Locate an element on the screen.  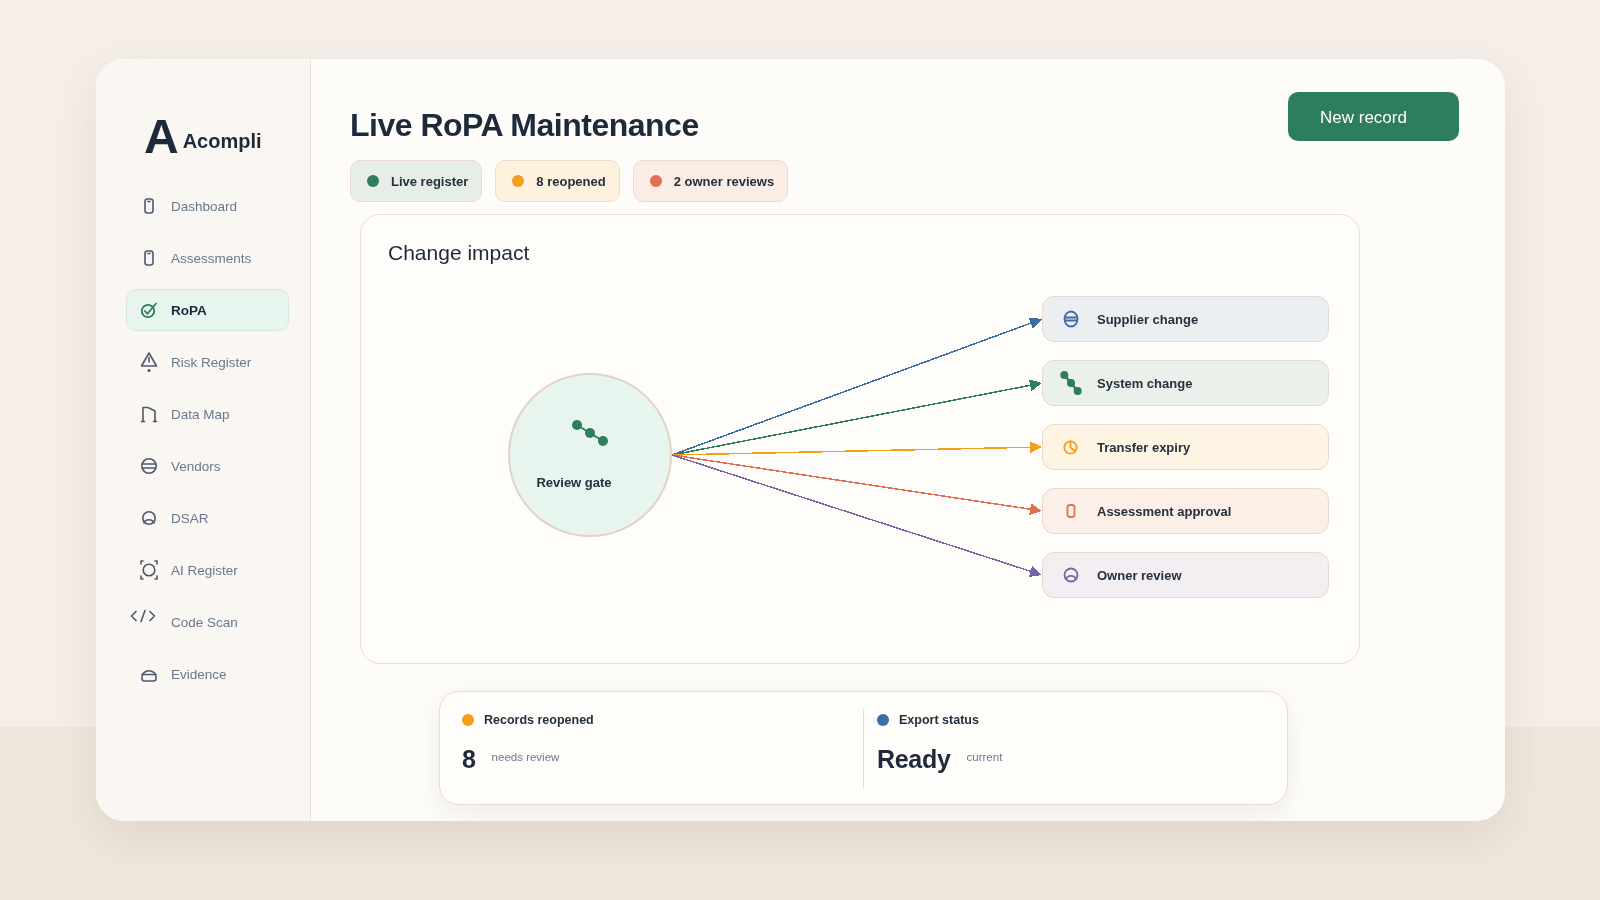
warning-icon is located at coordinates (149, 362).